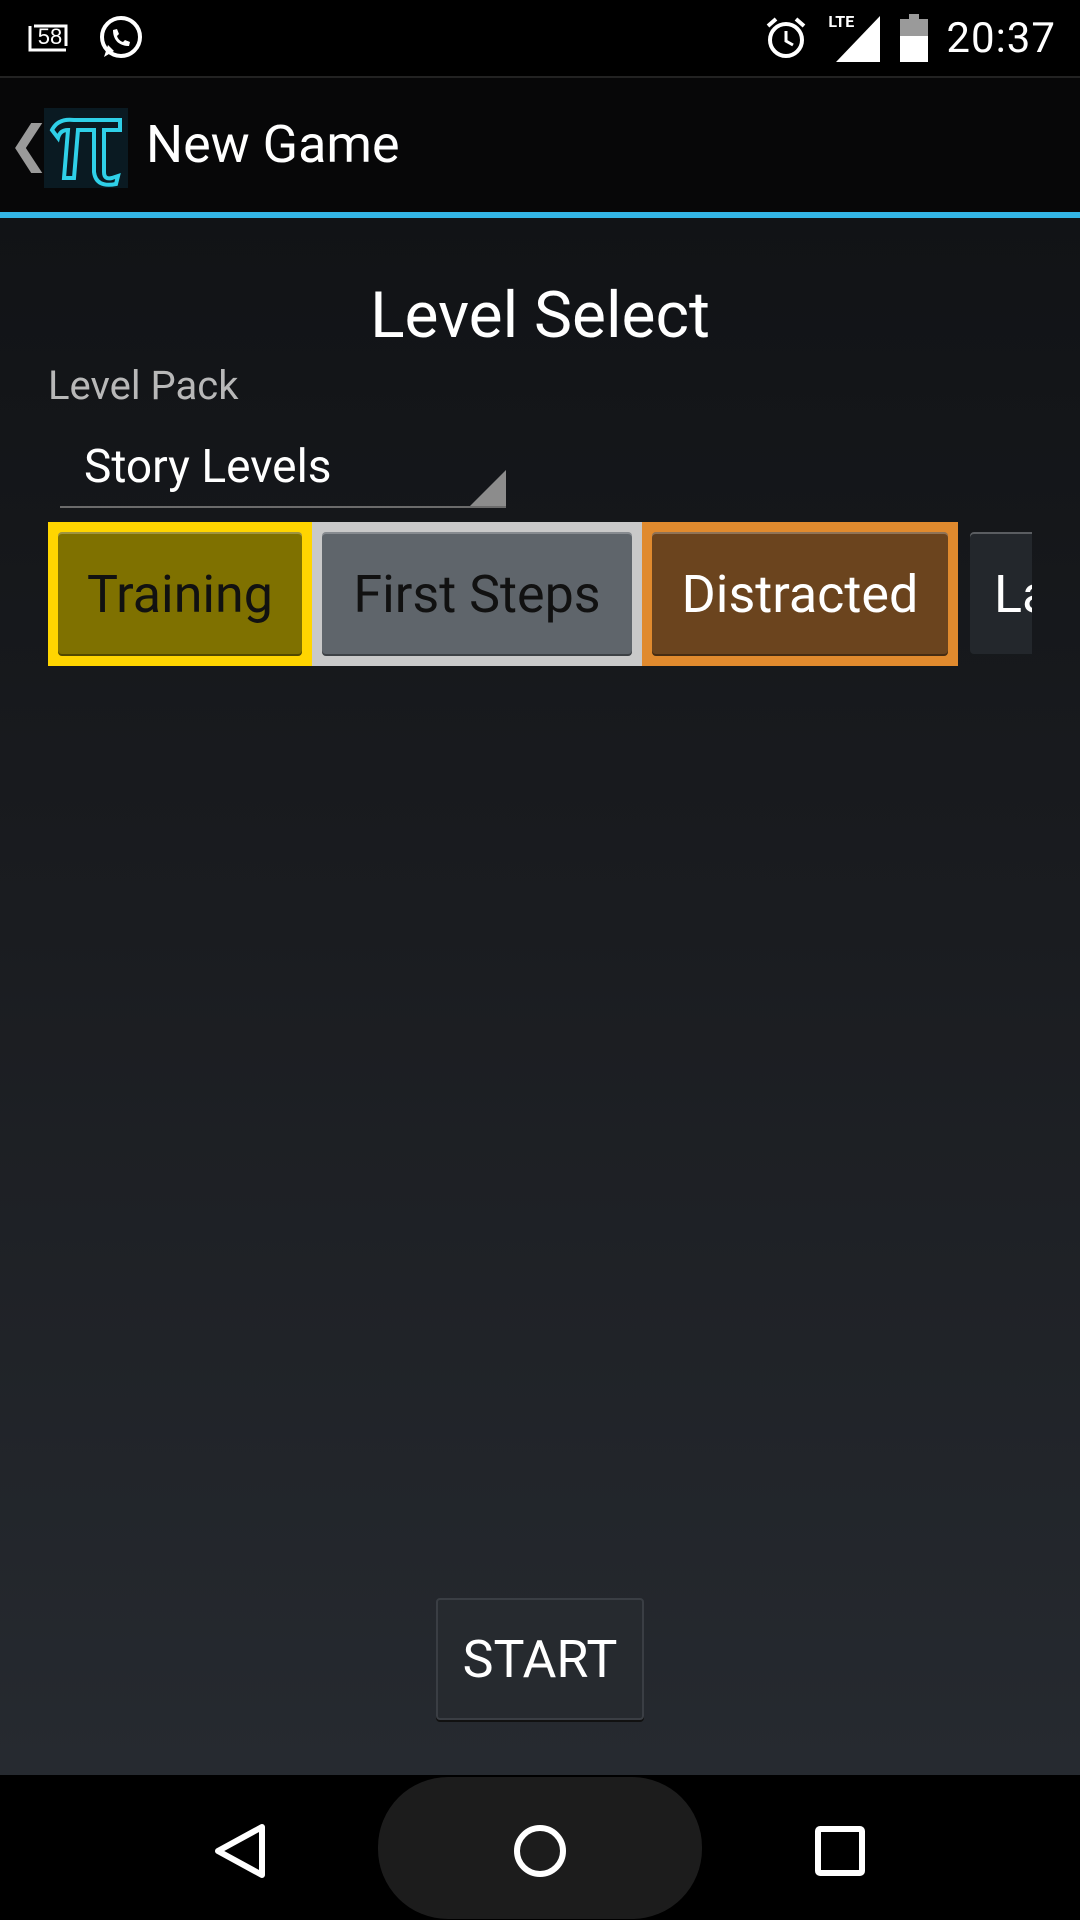 The width and height of the screenshot is (1080, 1920). What do you see at coordinates (786, 37) in the screenshot?
I see `alarm-icon` at bounding box center [786, 37].